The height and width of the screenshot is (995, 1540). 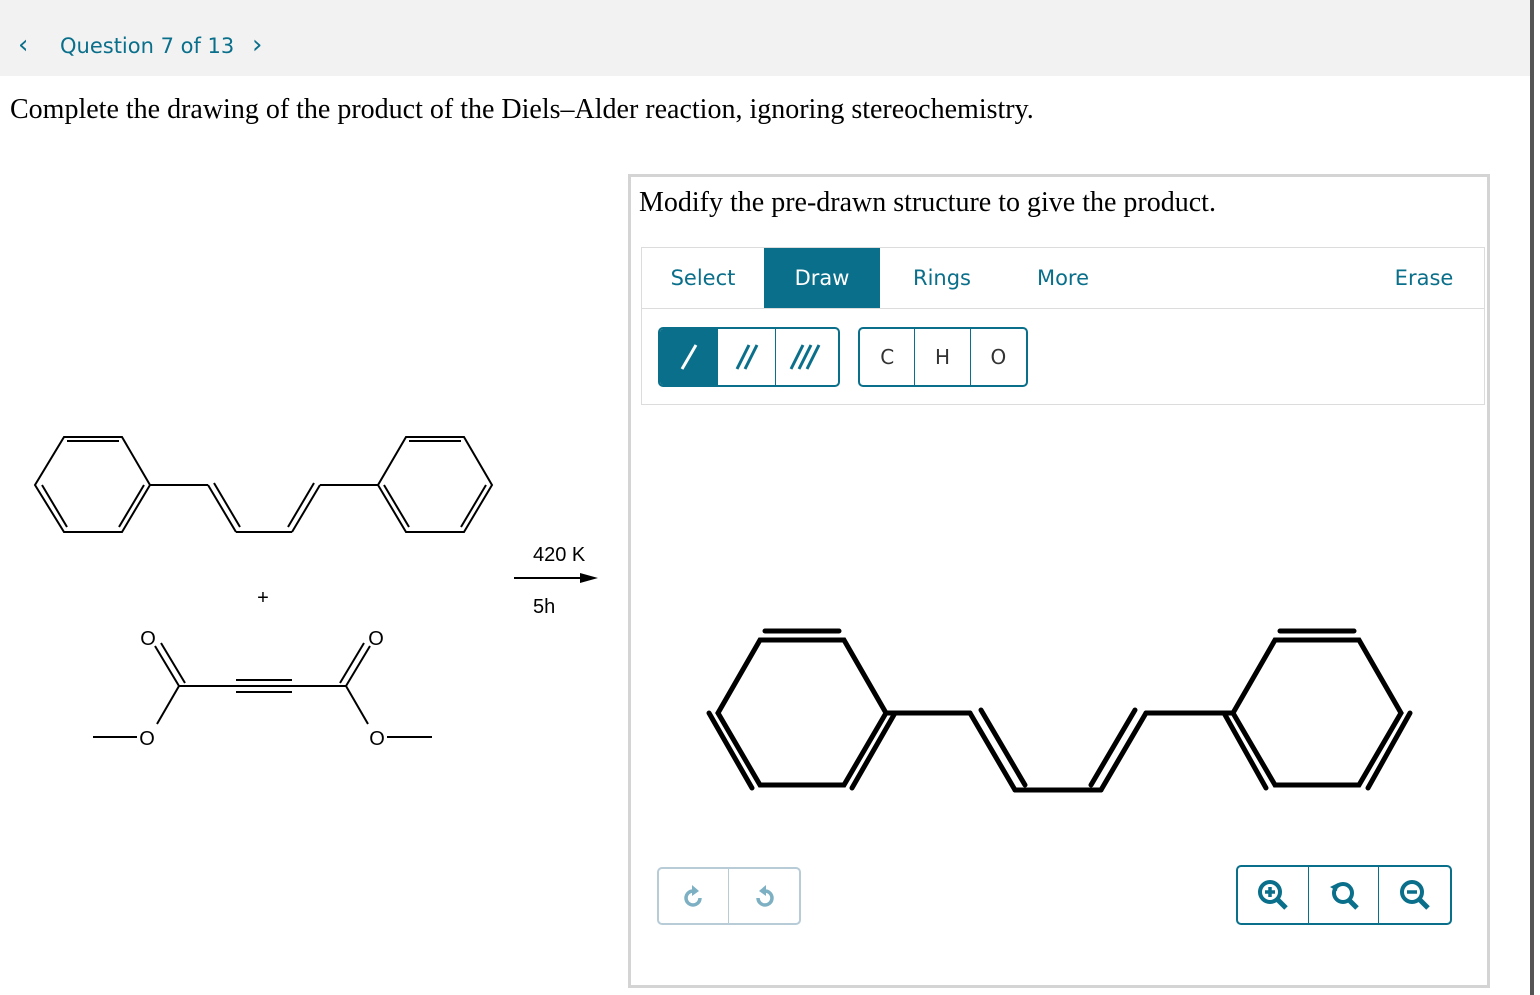 What do you see at coordinates (822, 278) in the screenshot?
I see `tab-draw: Draw` at bounding box center [822, 278].